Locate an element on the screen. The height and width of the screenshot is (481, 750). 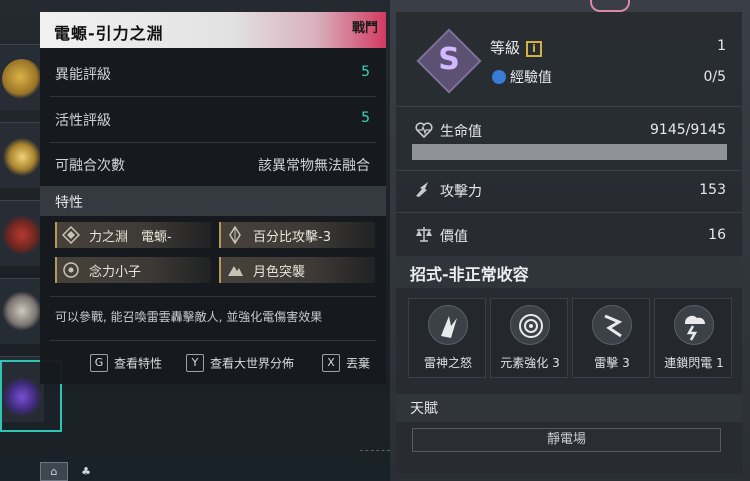
traits-heading-label: 特性 is located at coordinates (69, 203).